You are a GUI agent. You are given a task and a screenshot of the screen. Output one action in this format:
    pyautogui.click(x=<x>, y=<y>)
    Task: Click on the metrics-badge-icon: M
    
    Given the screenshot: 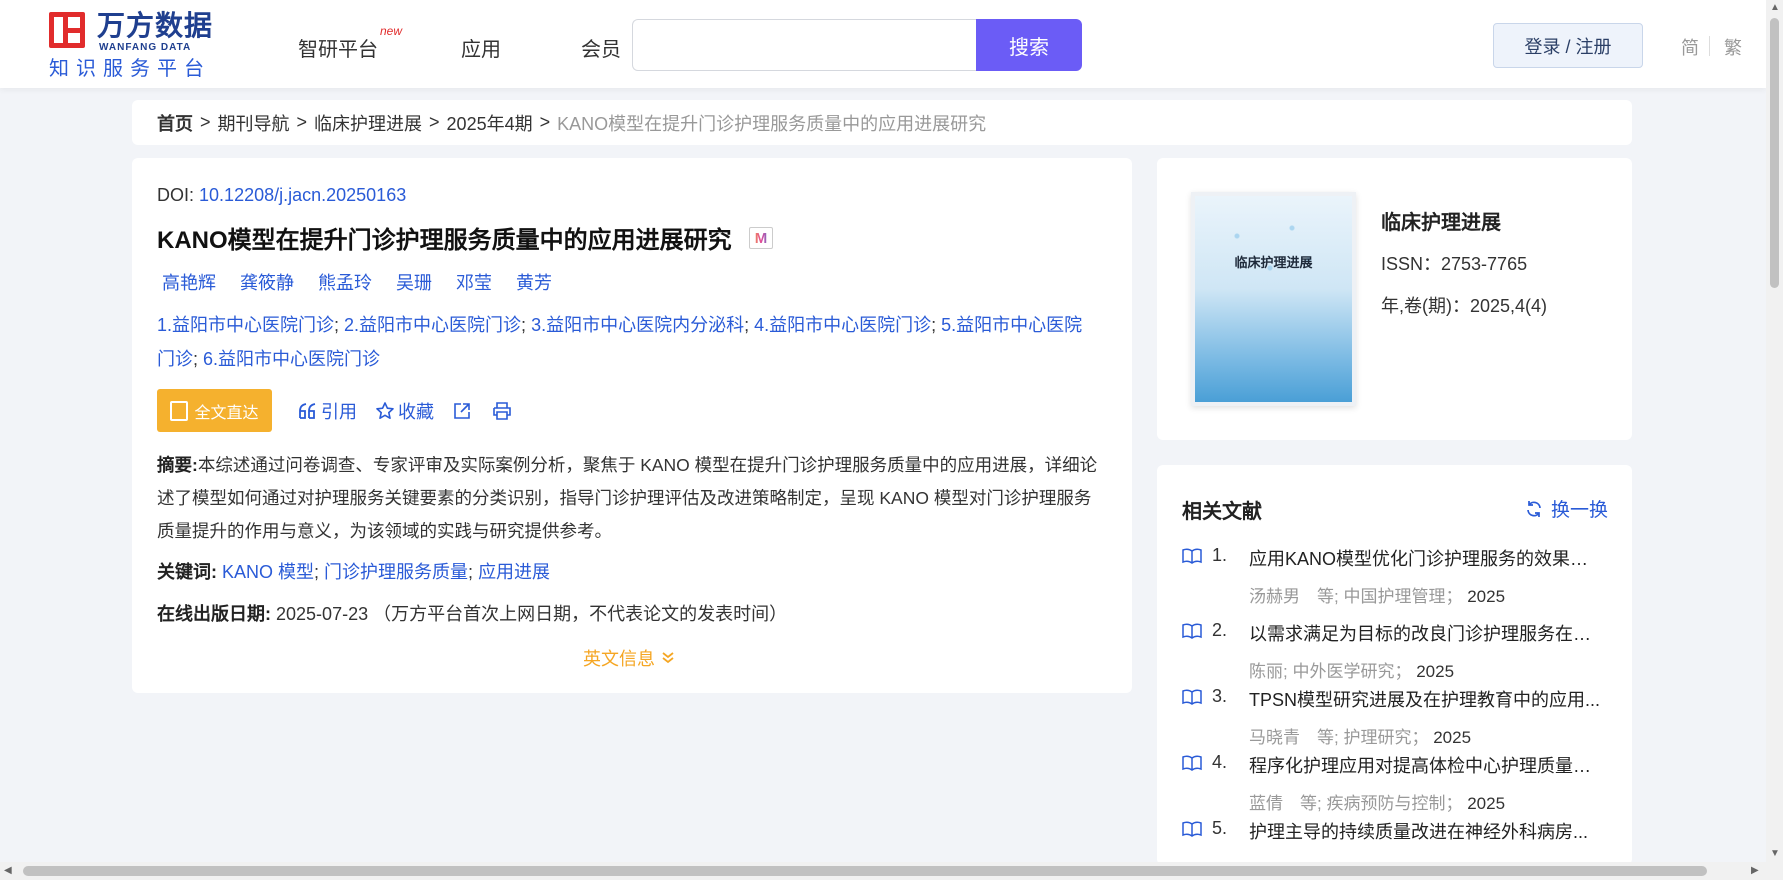 What is the action you would take?
    pyautogui.click(x=761, y=238)
    